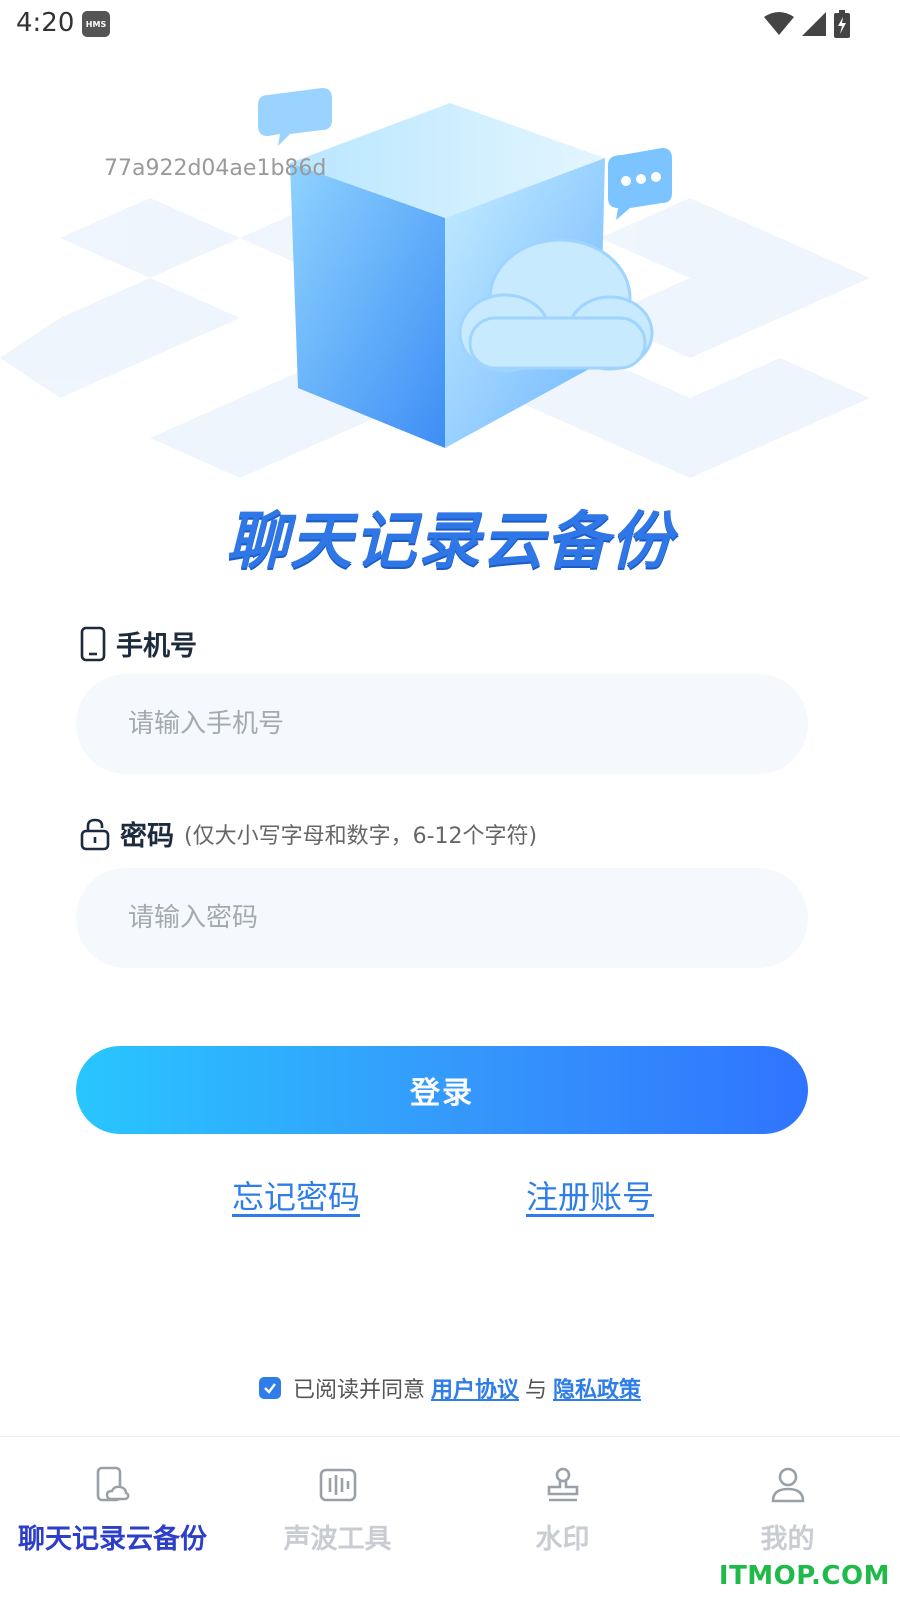 This screenshot has height=1601, width=900. What do you see at coordinates (804, 1576) in the screenshot?
I see `site-watermark: ITMOP.COM` at bounding box center [804, 1576].